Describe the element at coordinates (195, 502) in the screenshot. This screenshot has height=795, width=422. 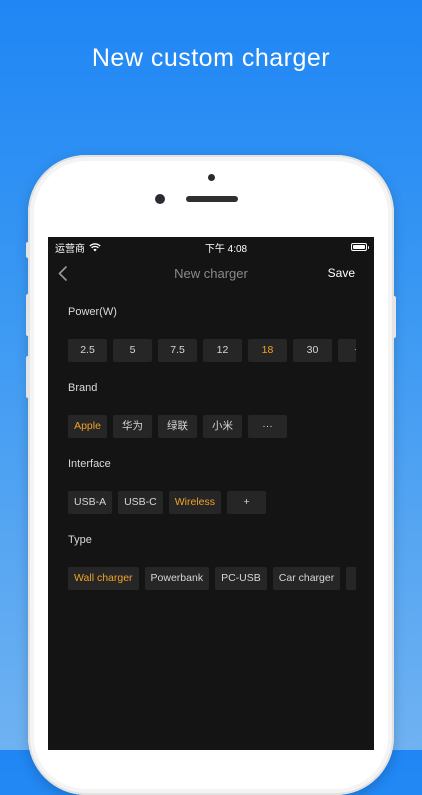
I see `interface-option-wireless: Wireless` at that location.